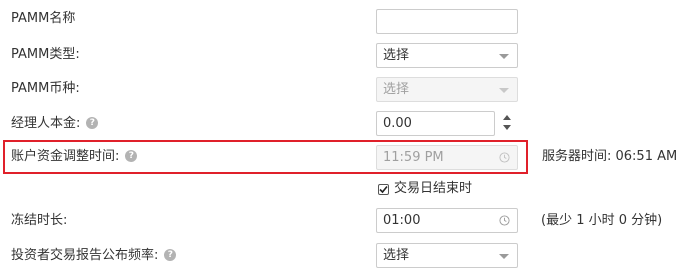  What do you see at coordinates (396, 89) in the screenshot?
I see `pamm-currency-value: 选择` at bounding box center [396, 89].